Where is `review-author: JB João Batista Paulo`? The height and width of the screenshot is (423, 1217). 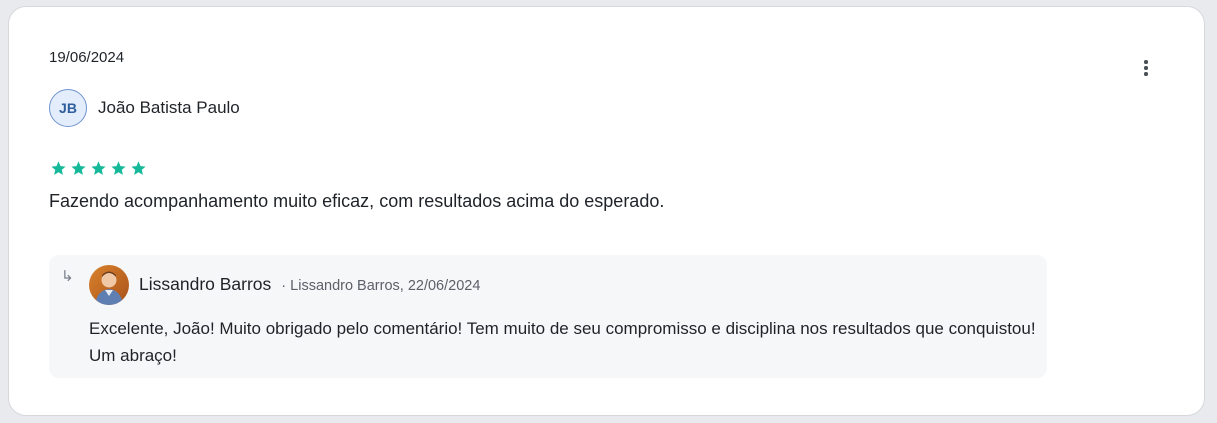 review-author: JB João Batista Paulo is located at coordinates (144, 108).